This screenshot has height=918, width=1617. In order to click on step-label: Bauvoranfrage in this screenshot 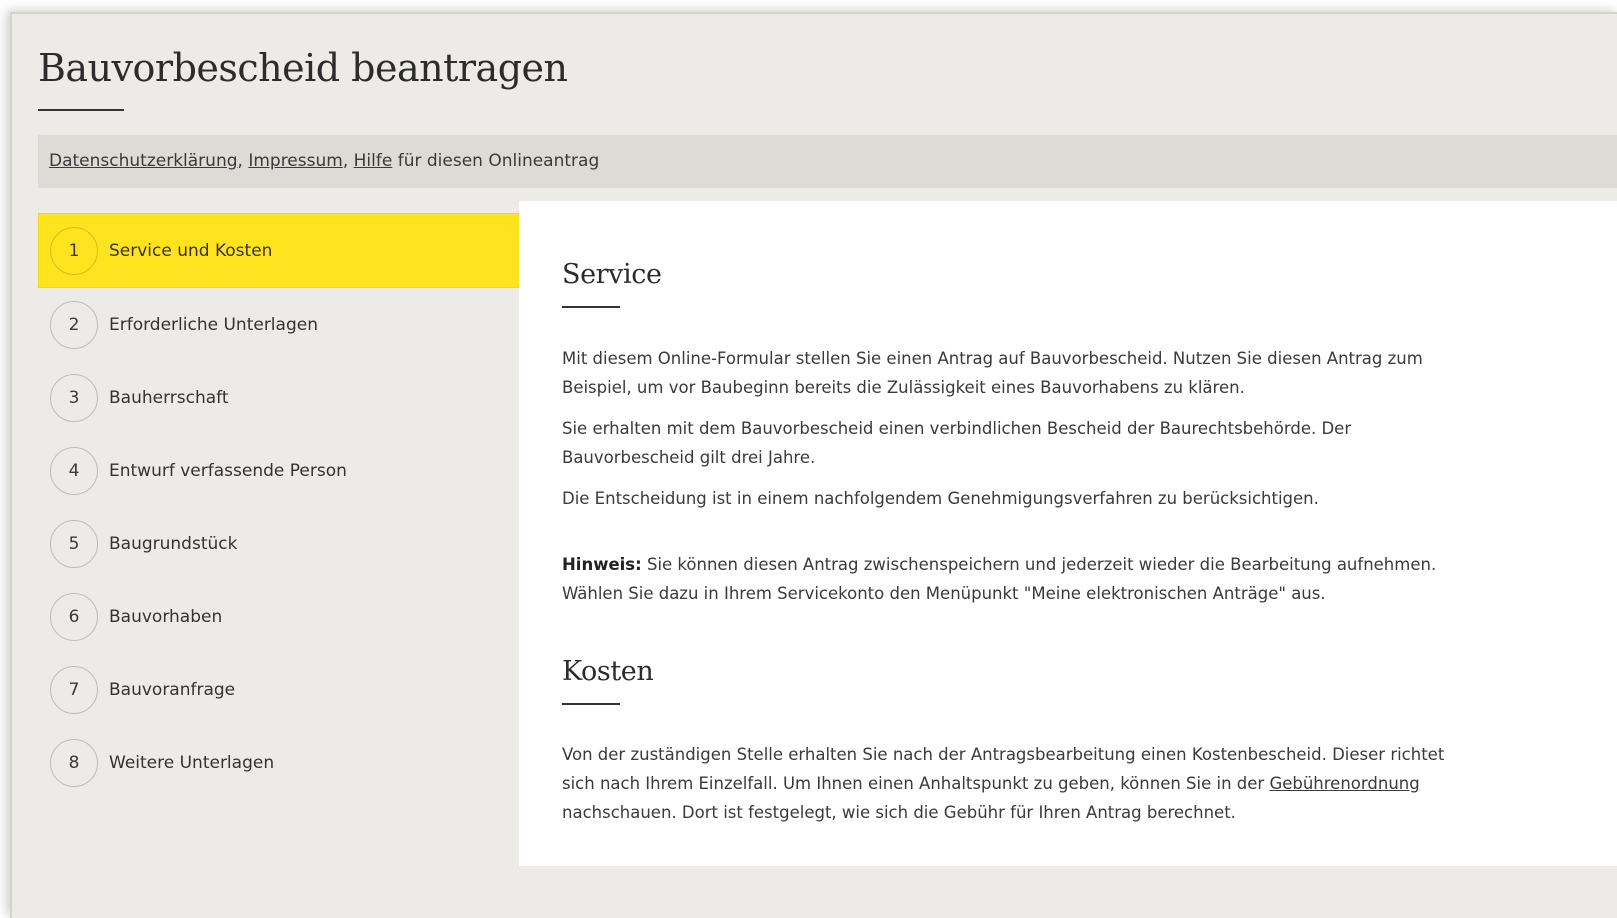, I will do `click(172, 689)`.